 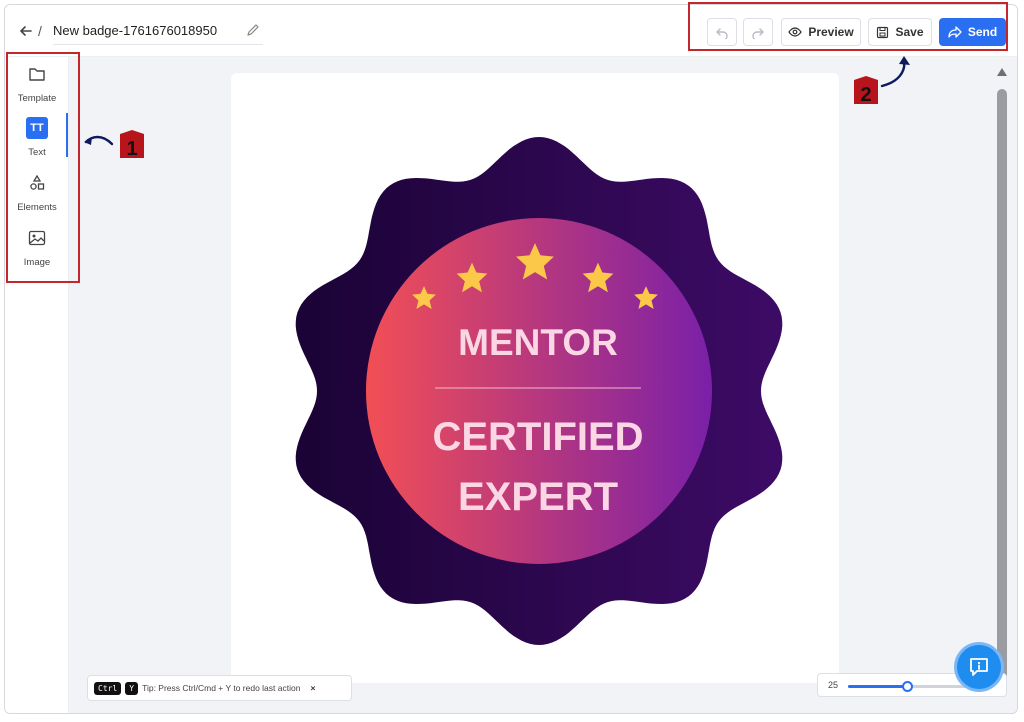 What do you see at coordinates (833, 685) in the screenshot?
I see `zoom-value: 25` at bounding box center [833, 685].